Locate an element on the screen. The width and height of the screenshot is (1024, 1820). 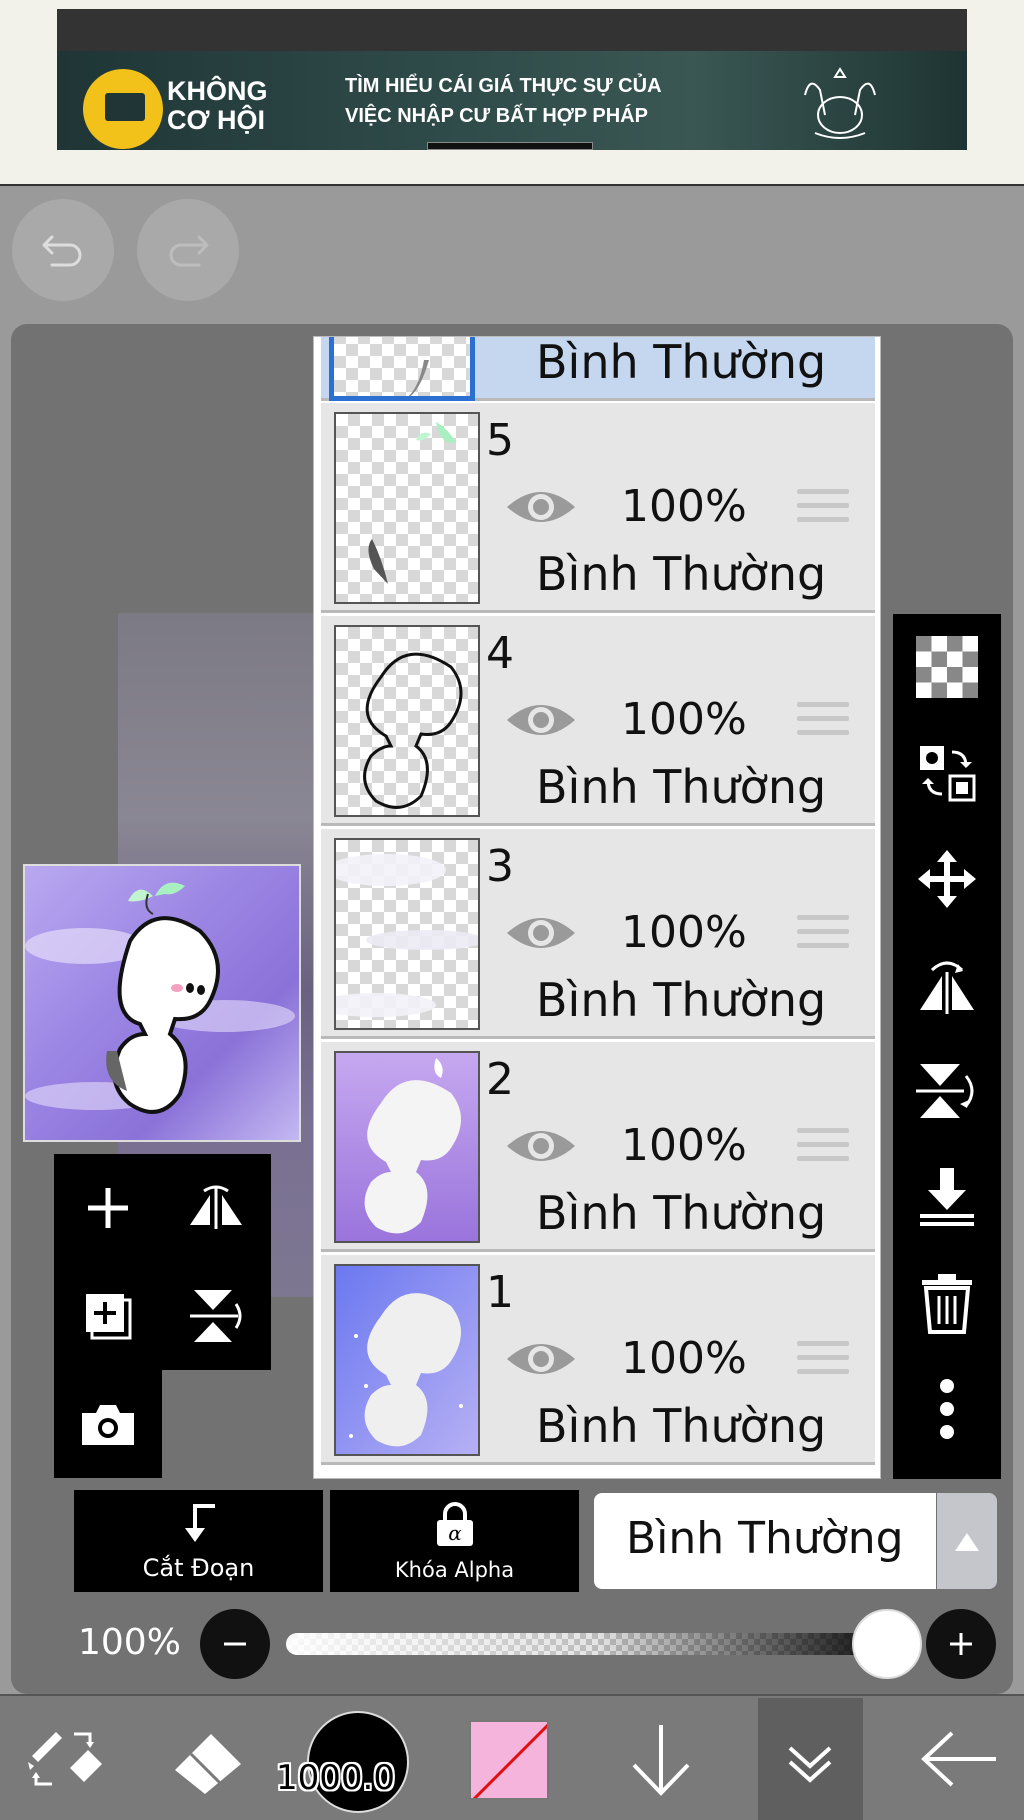
flip-layer-horizontal-button is located at coordinates (216, 1208).